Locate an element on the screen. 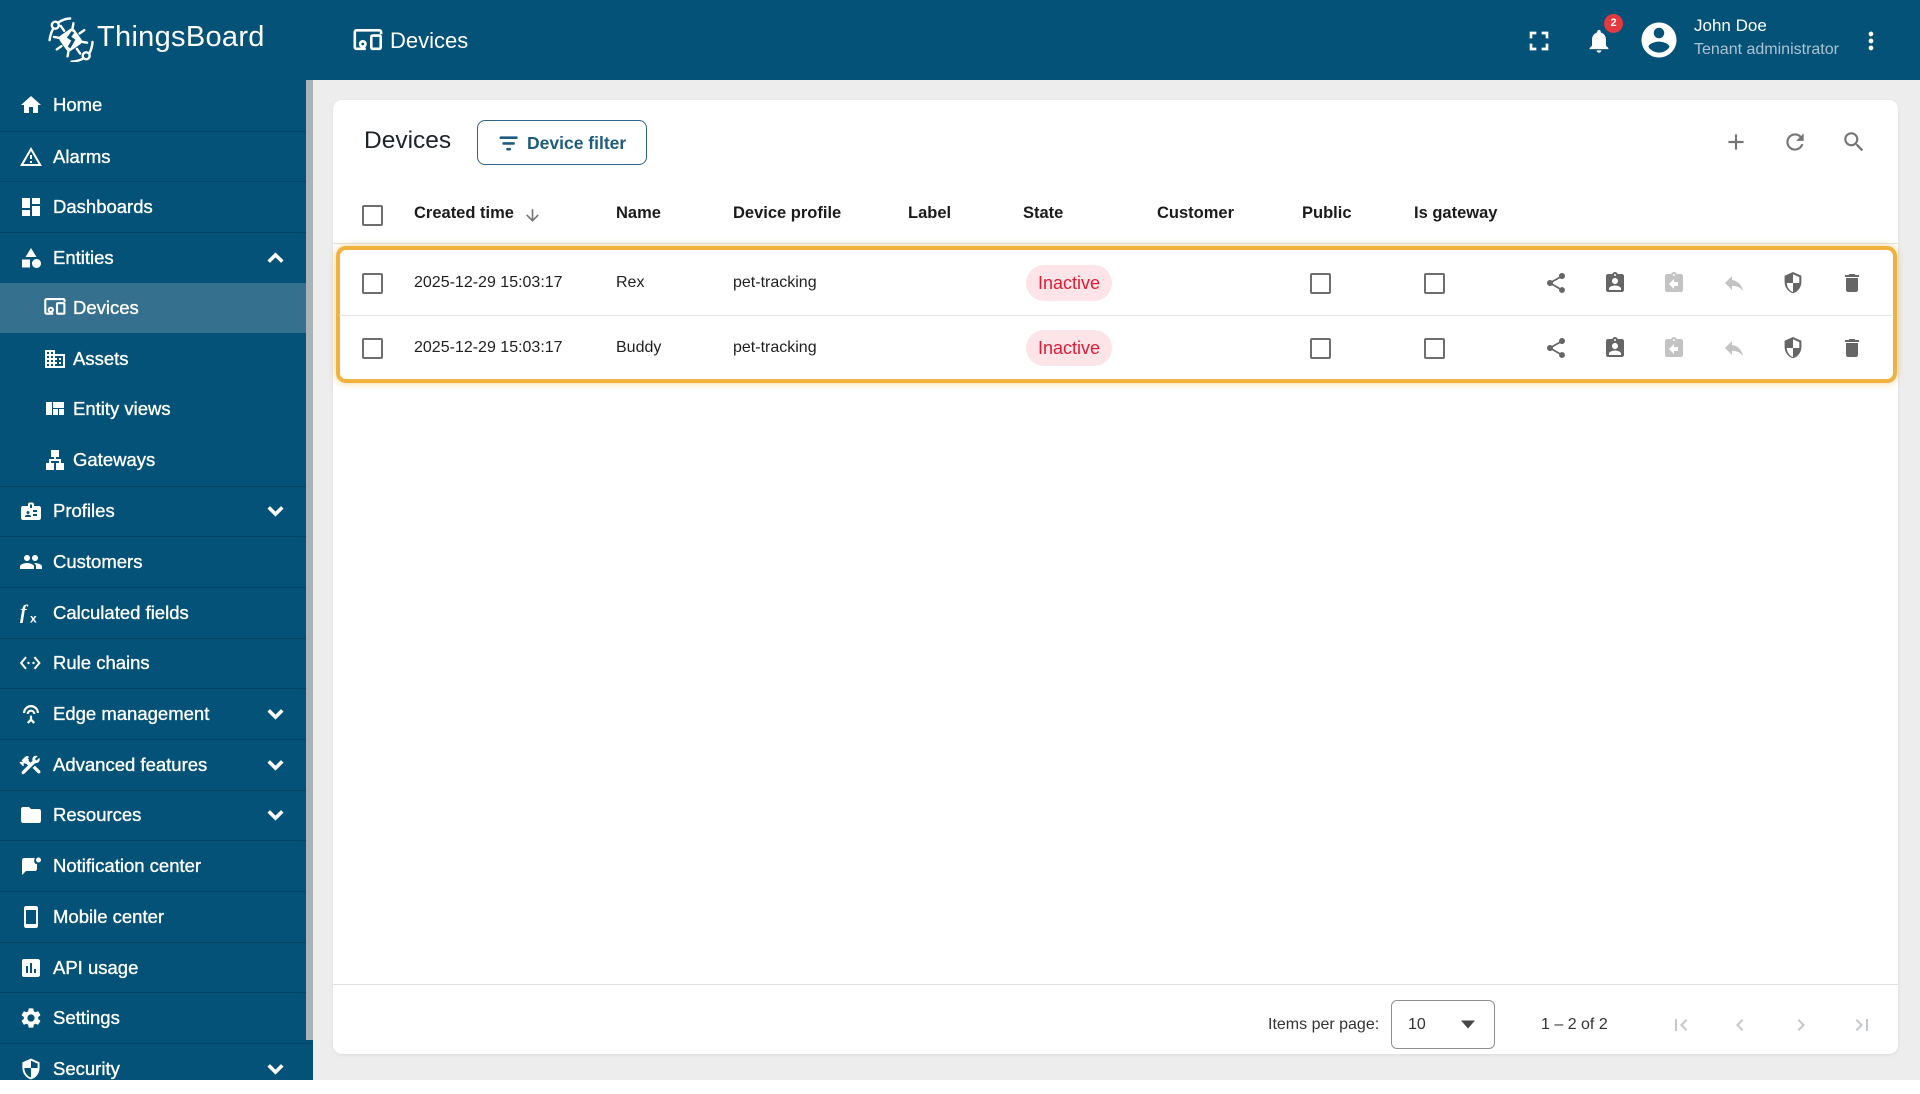  svg-text: x is located at coordinates (33, 618).